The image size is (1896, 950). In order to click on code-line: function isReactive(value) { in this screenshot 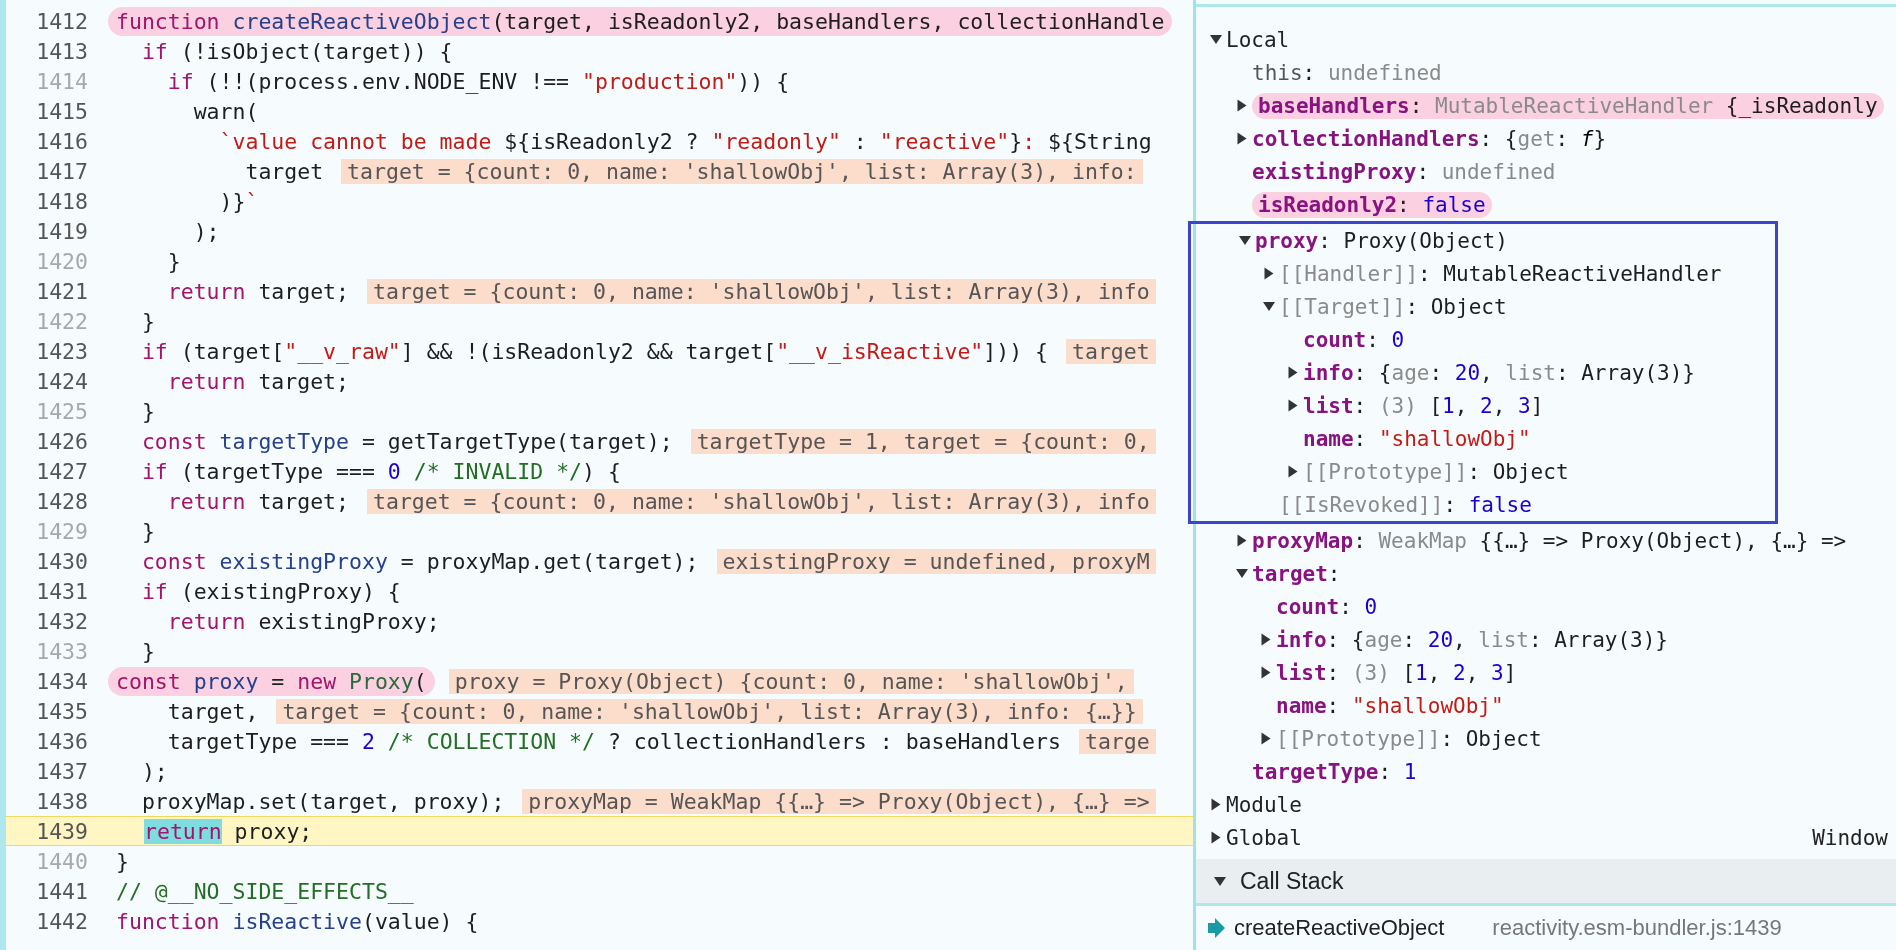, I will do `click(297, 921)`.